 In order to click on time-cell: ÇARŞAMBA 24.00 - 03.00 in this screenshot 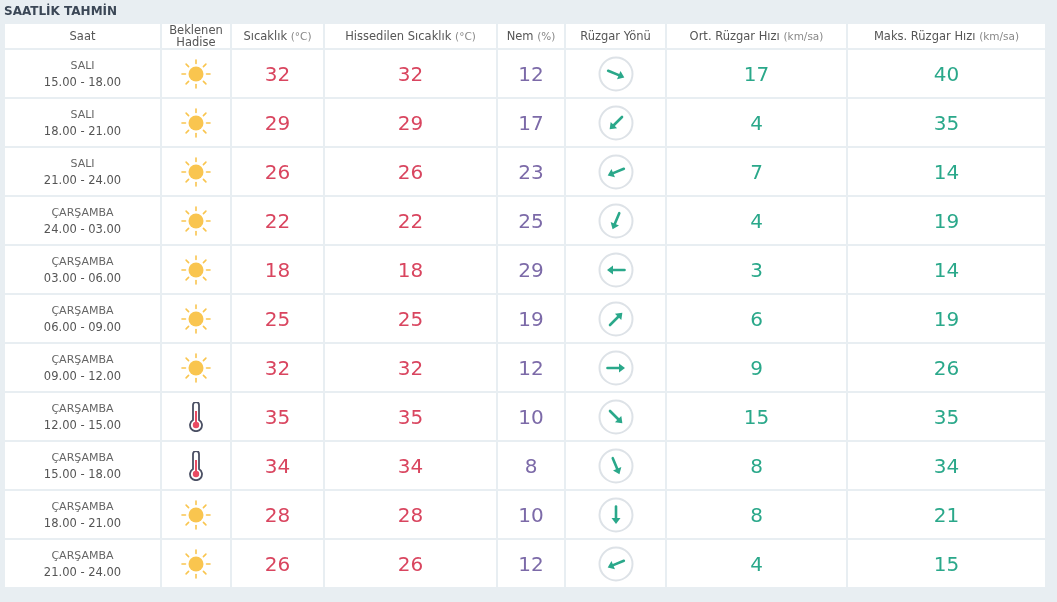, I will do `click(82, 220)`.